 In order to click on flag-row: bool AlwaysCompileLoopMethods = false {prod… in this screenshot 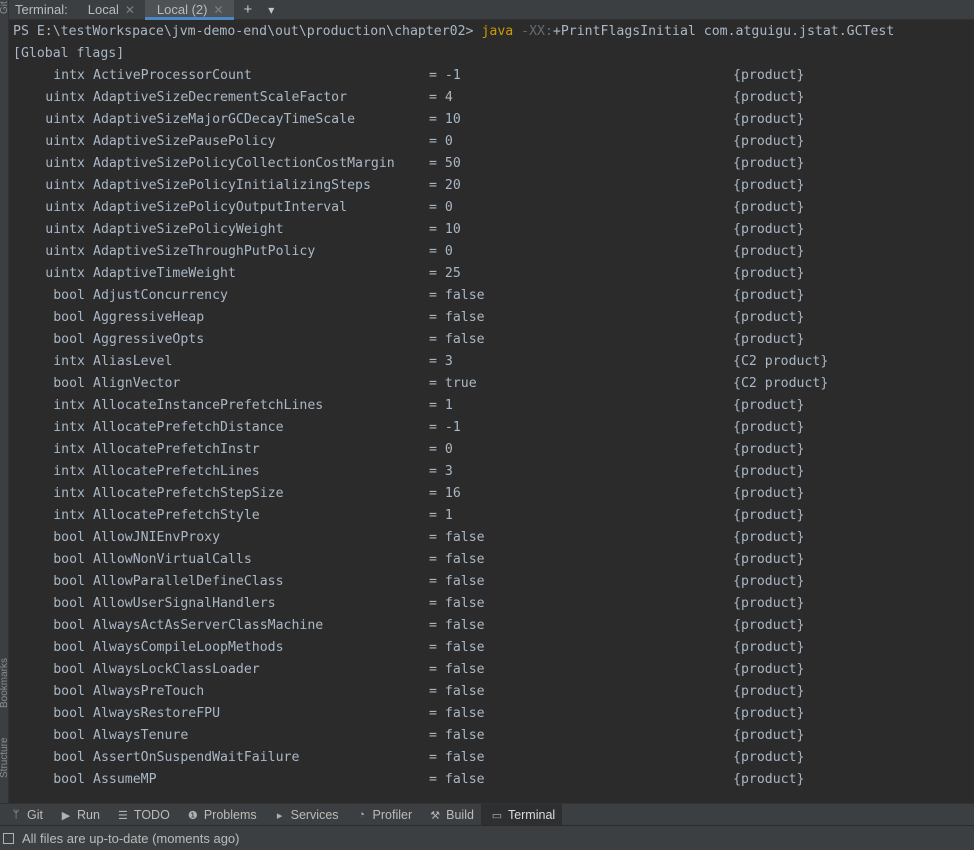, I will do `click(491, 648)`.